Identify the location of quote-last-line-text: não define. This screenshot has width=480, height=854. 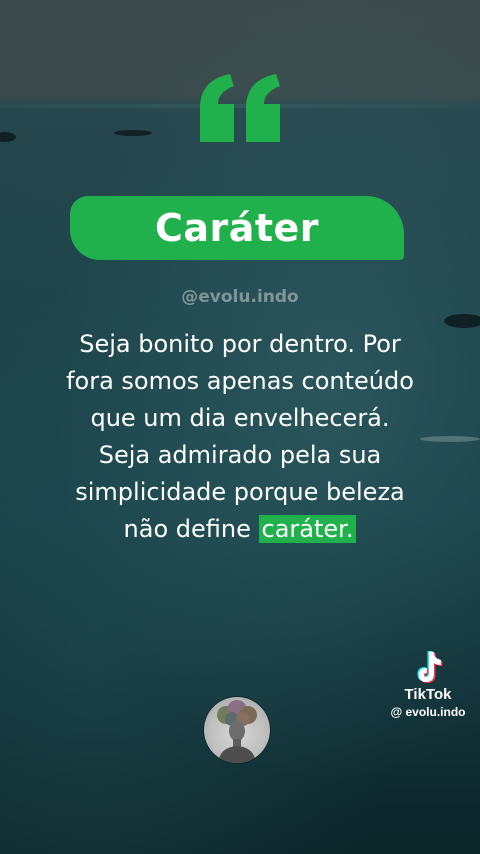
(191, 529).